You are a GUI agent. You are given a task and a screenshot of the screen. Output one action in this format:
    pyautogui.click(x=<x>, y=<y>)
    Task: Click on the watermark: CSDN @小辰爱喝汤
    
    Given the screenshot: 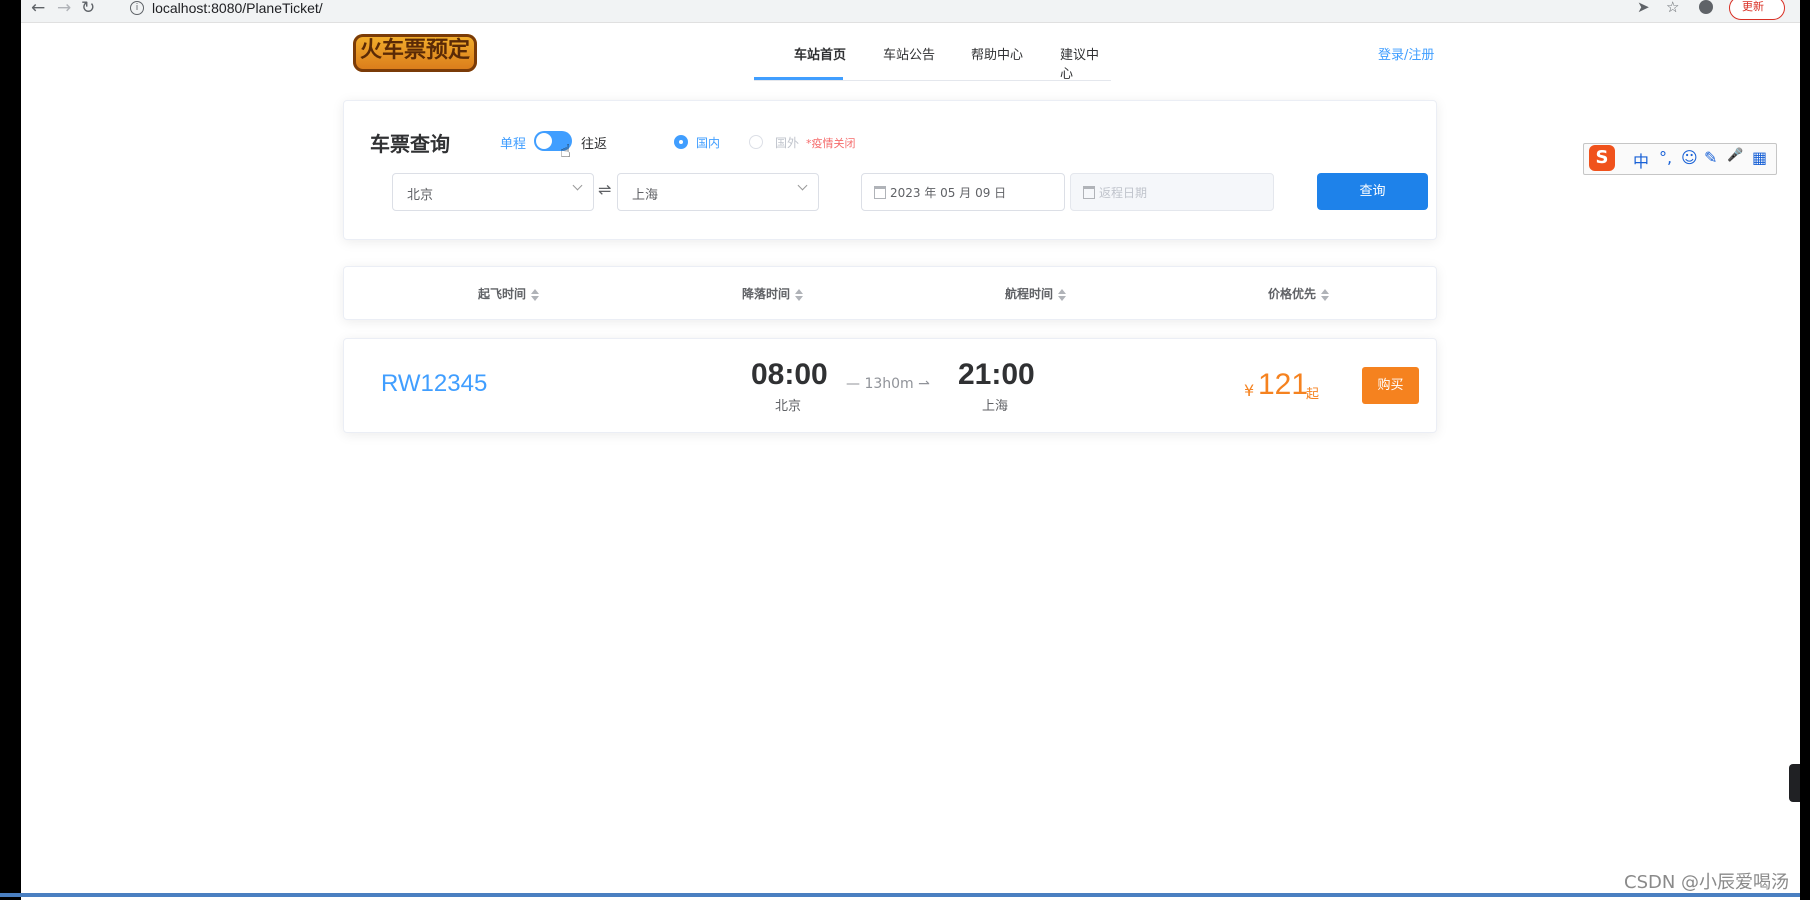 What is the action you would take?
    pyautogui.click(x=1707, y=882)
    